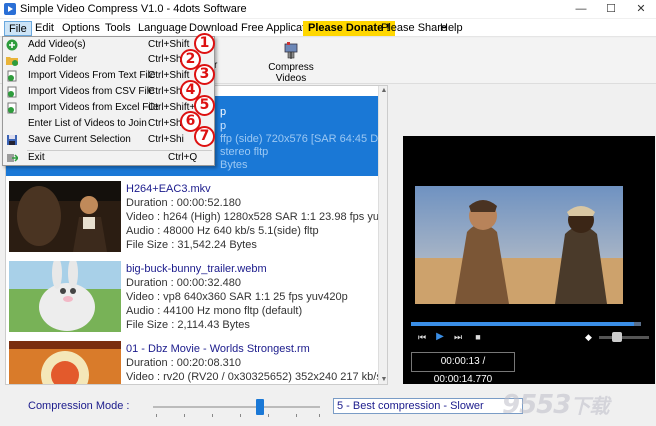 This screenshot has width=656, height=426. I want to click on watermark-suffix: 下载, so click(589, 406).